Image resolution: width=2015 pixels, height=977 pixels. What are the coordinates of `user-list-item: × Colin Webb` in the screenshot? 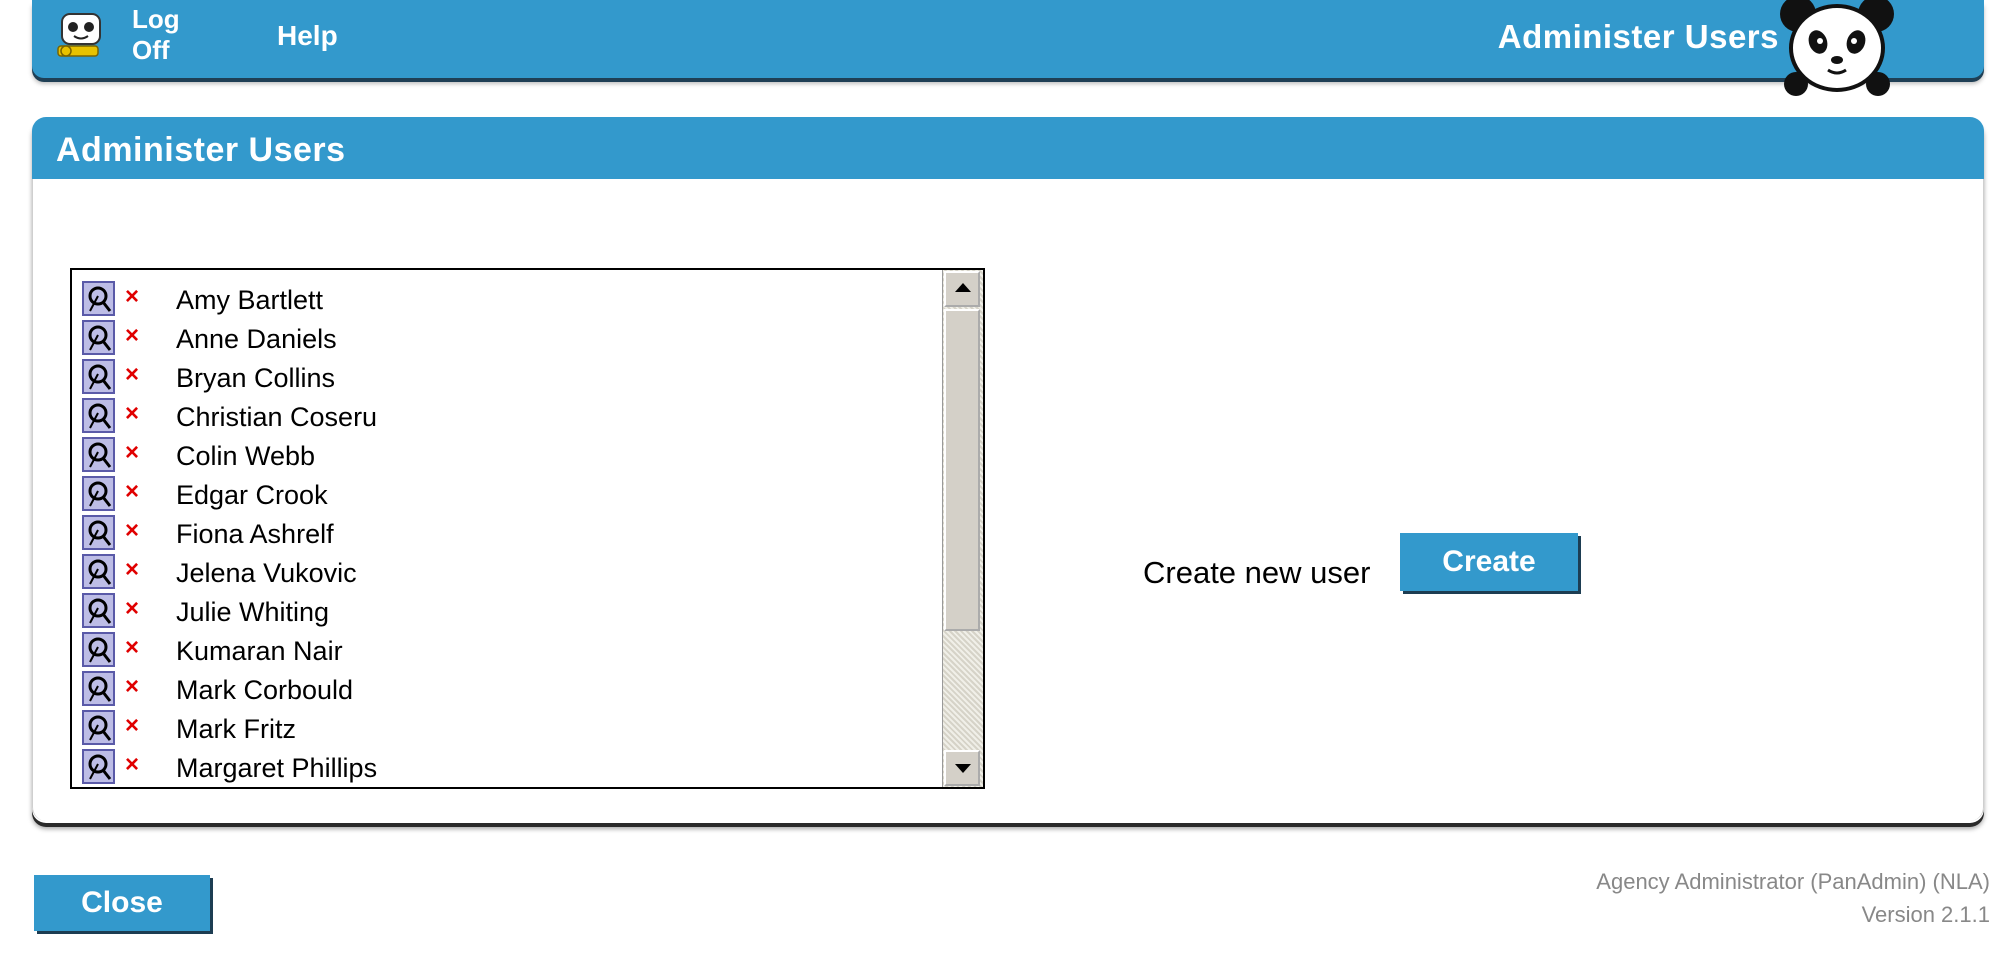 It's located at (502, 455).